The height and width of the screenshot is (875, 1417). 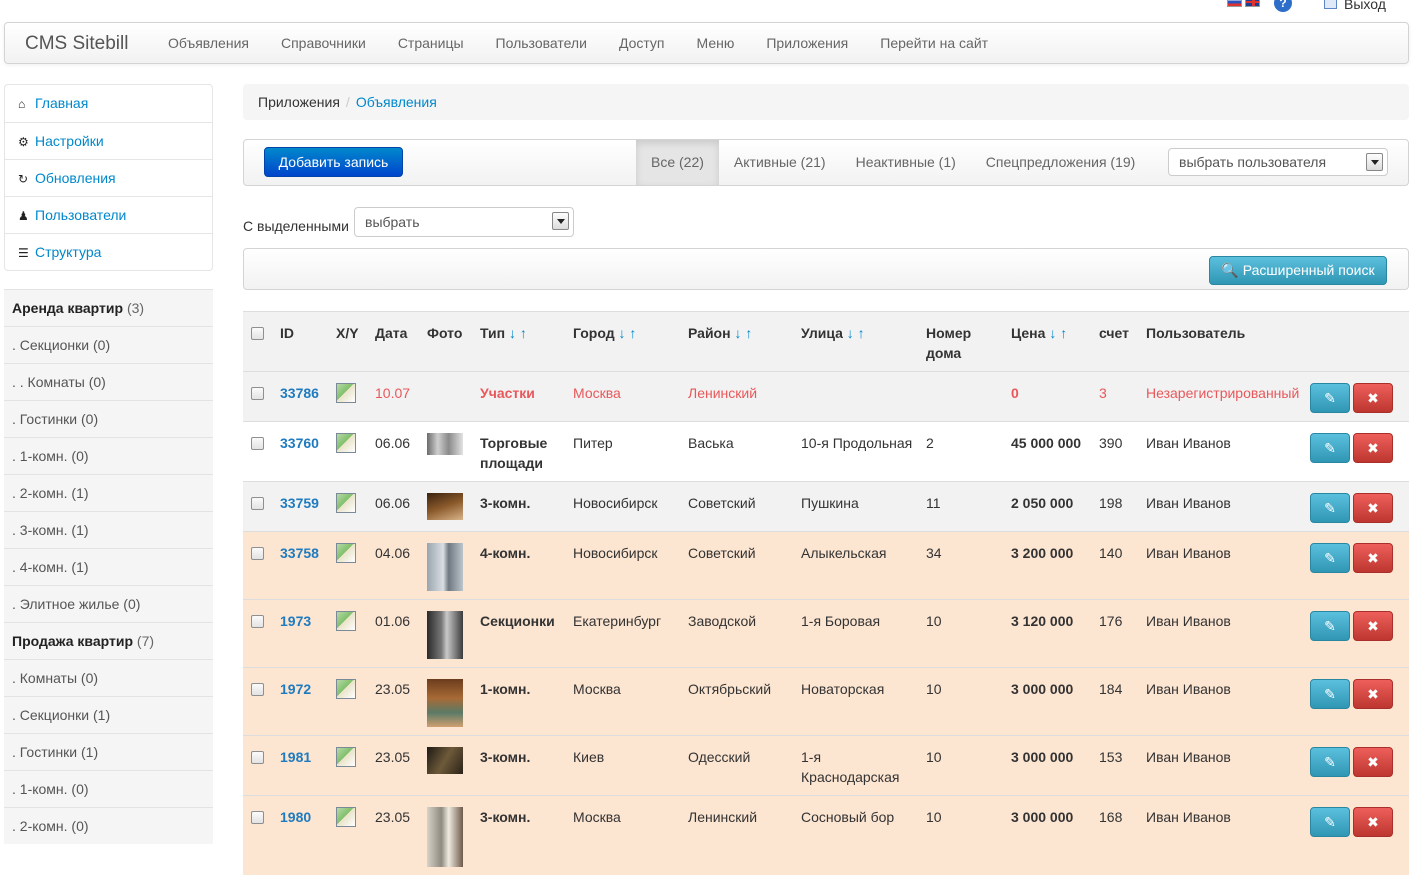 What do you see at coordinates (108, 418) in the screenshot?
I see `category-item: . Гостинки (0)` at bounding box center [108, 418].